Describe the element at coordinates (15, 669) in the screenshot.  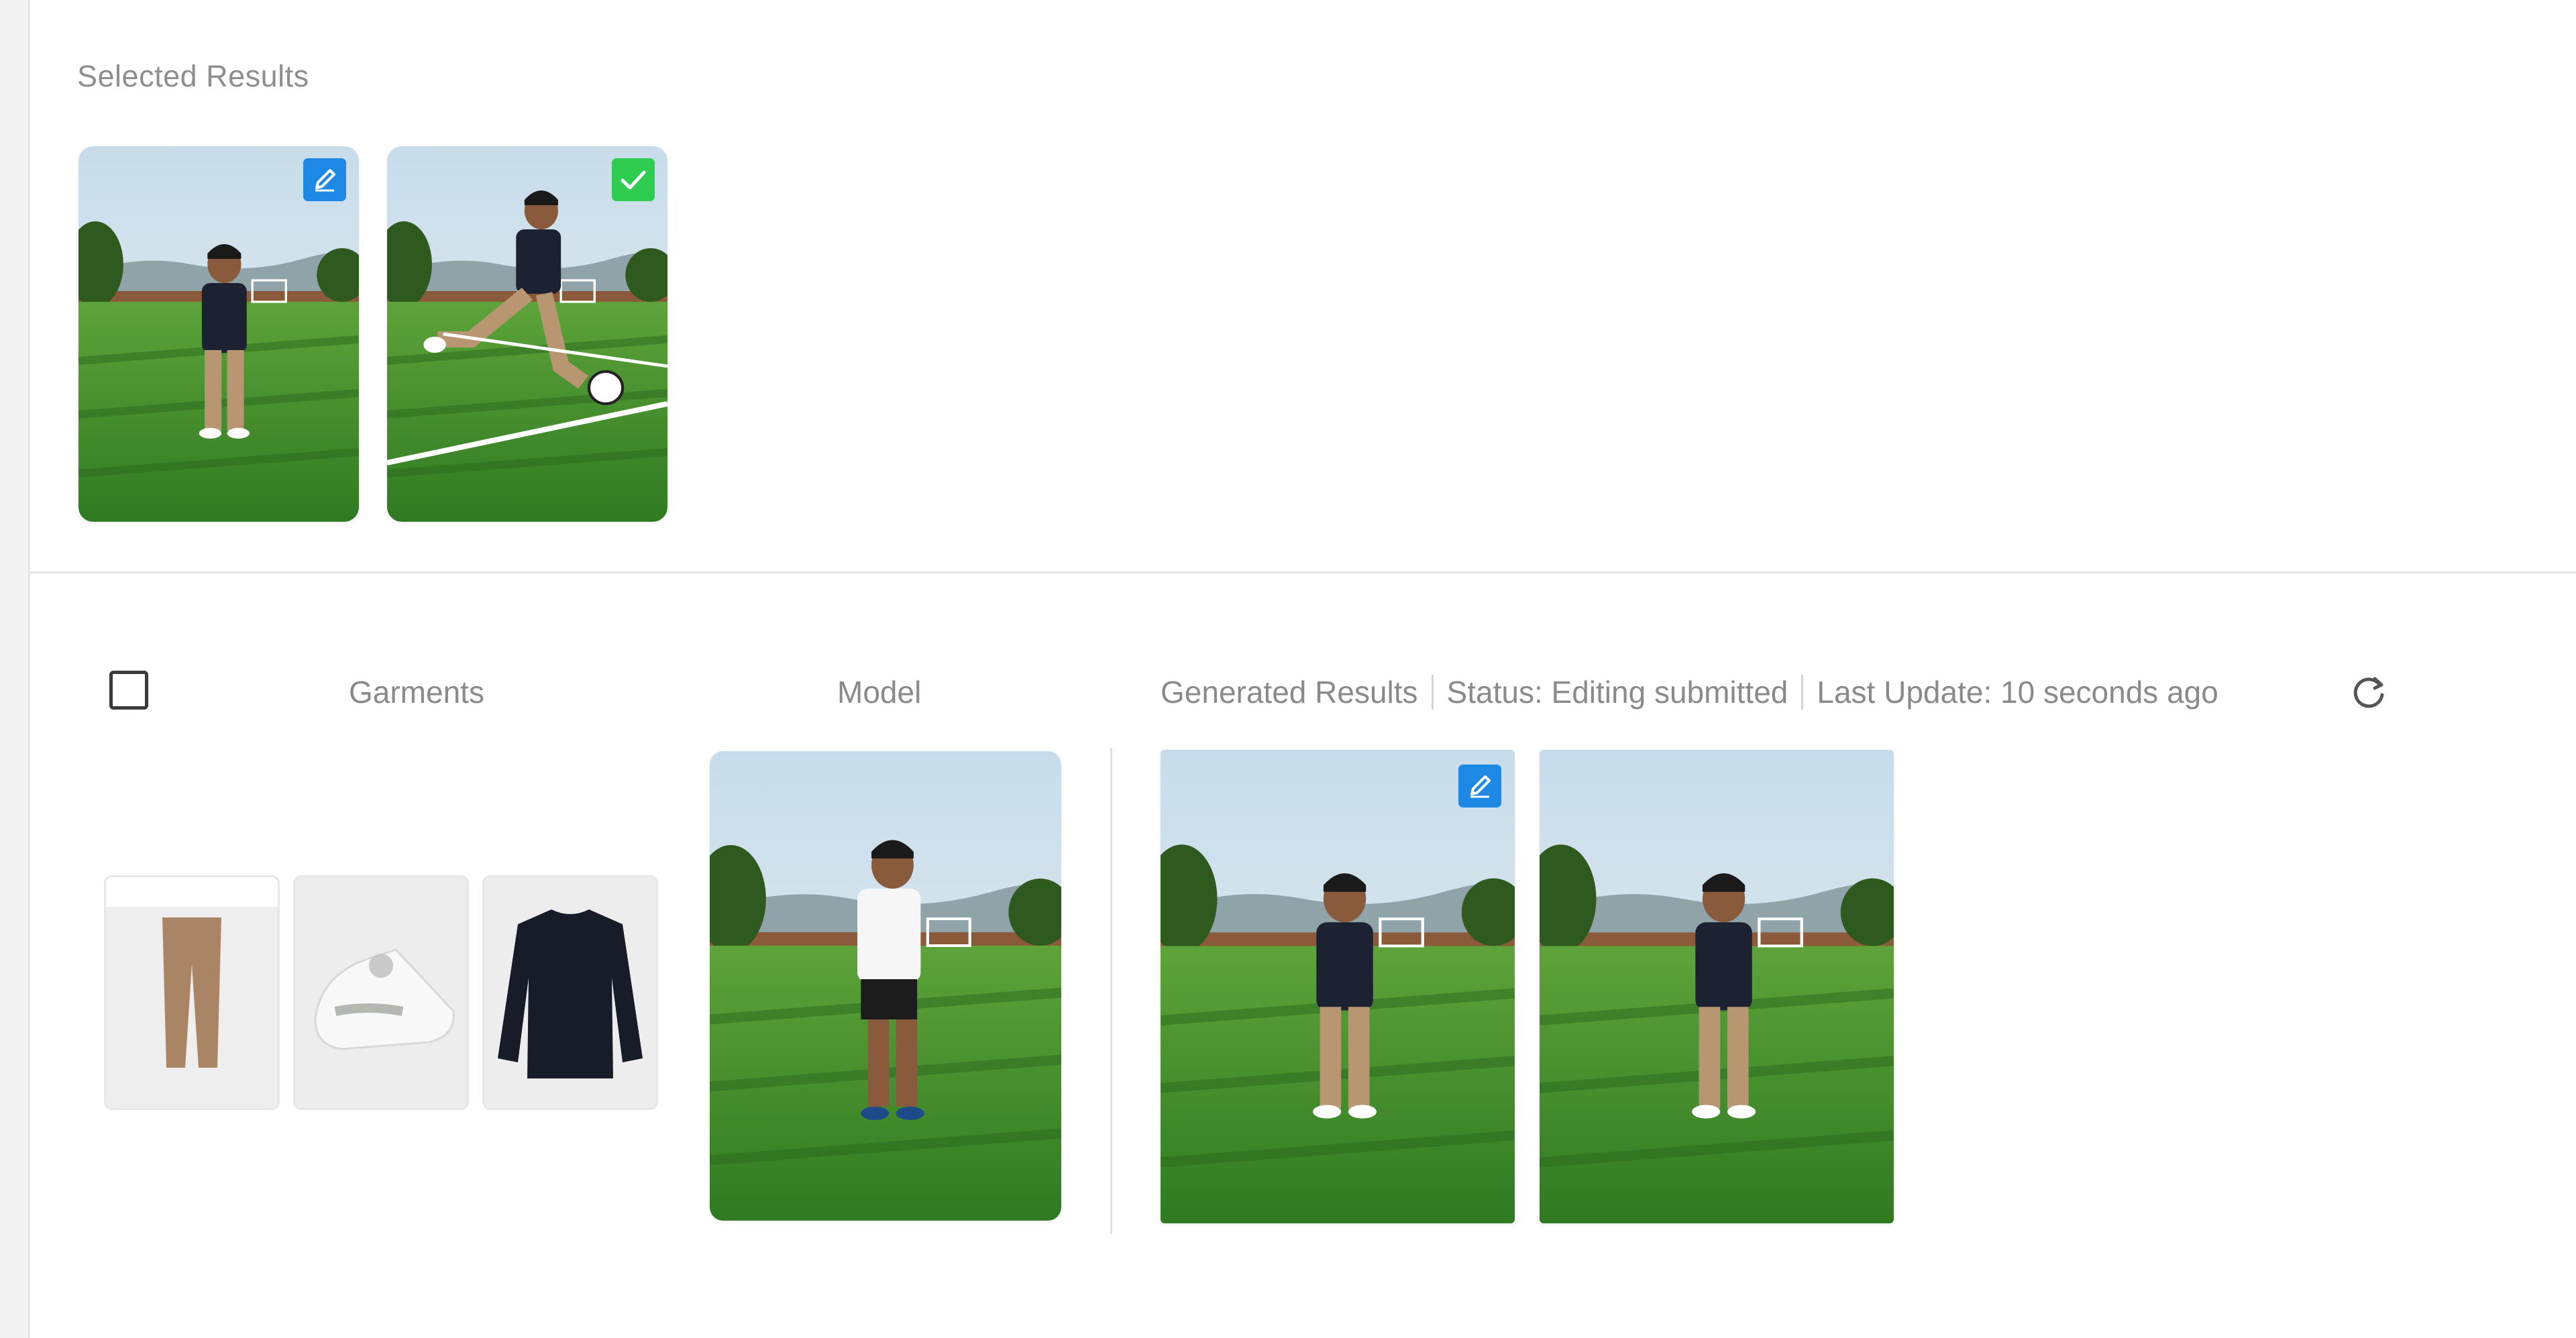
I see `left-rail` at that location.